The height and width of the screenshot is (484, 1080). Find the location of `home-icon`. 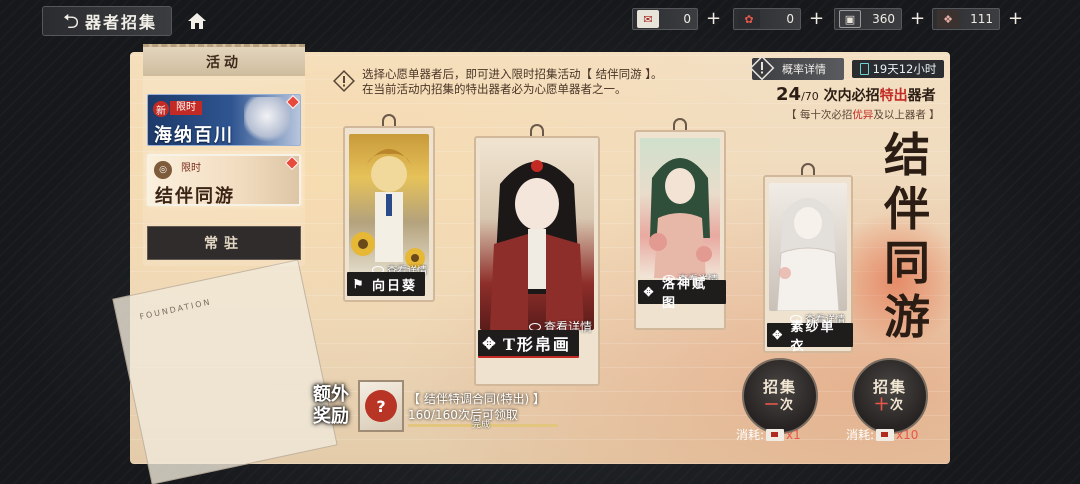

home-icon is located at coordinates (197, 21).